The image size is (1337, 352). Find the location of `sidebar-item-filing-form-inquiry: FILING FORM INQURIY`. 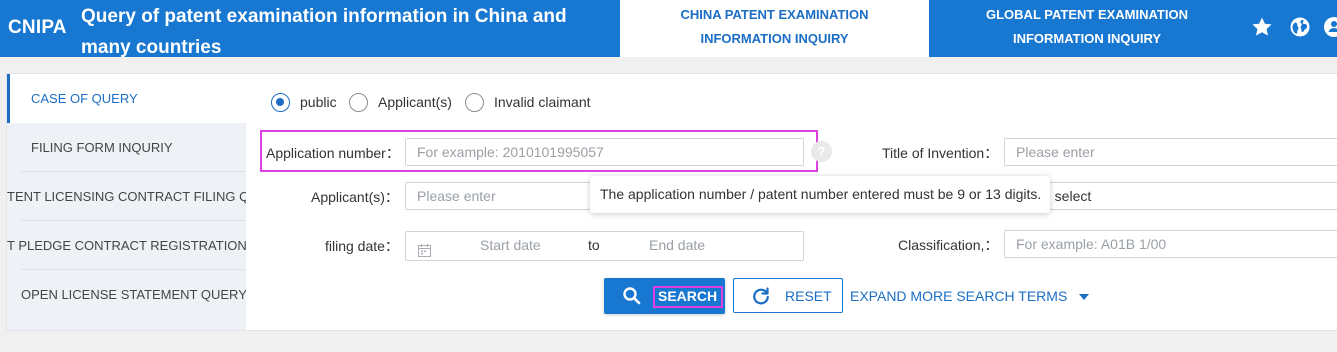

sidebar-item-filing-form-inquiry: FILING FORM INQURIY is located at coordinates (126, 147).